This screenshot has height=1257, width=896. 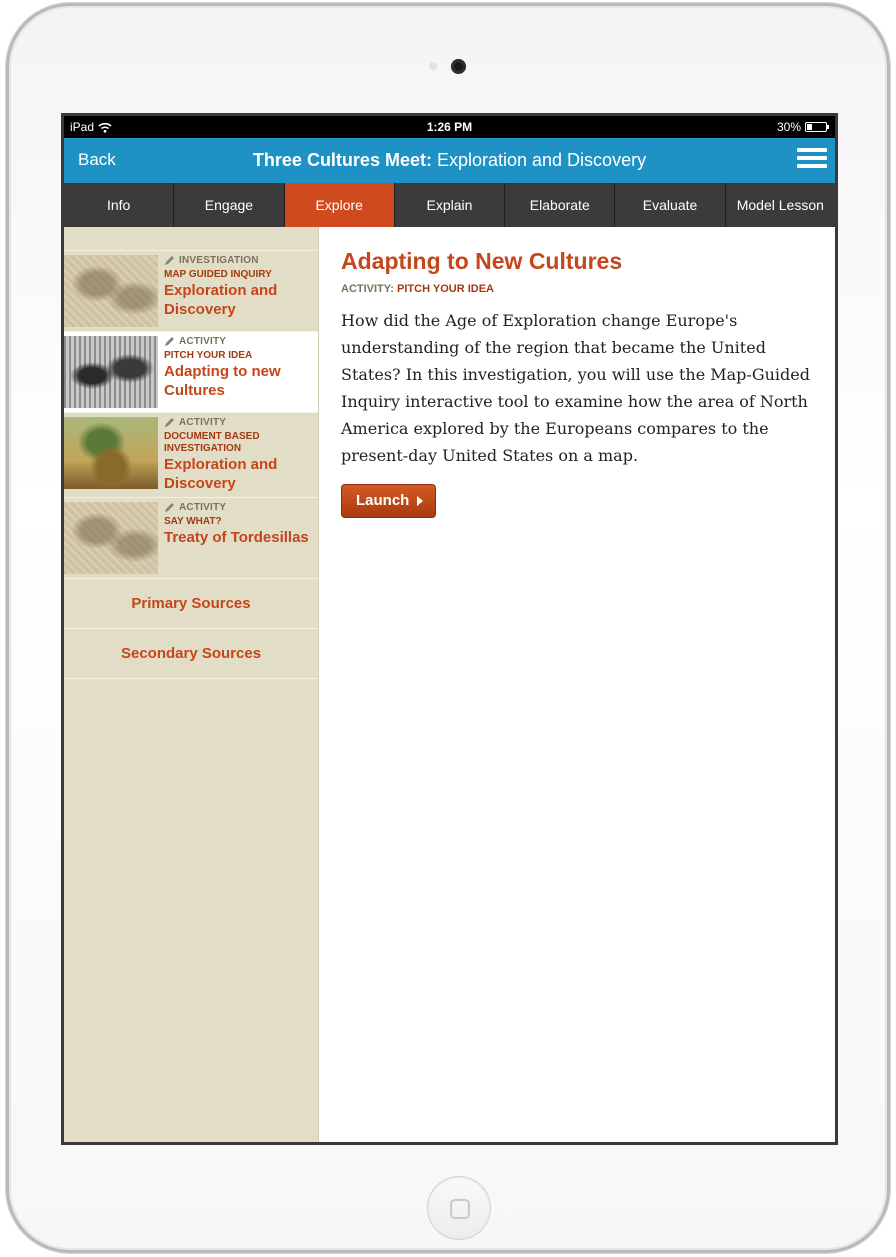 What do you see at coordinates (433, 66) in the screenshot?
I see `sensor-dot` at bounding box center [433, 66].